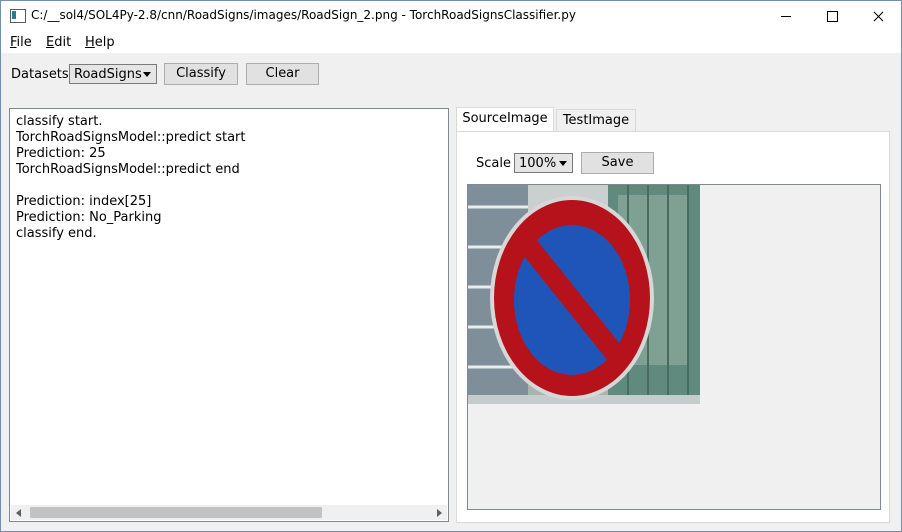  I want to click on scroll-left-icon, so click(18, 513).